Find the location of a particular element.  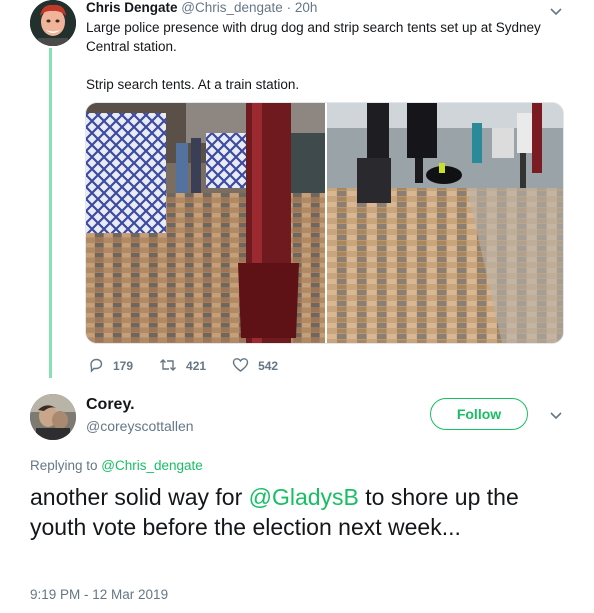

retweet-count: 421 is located at coordinates (196, 366).